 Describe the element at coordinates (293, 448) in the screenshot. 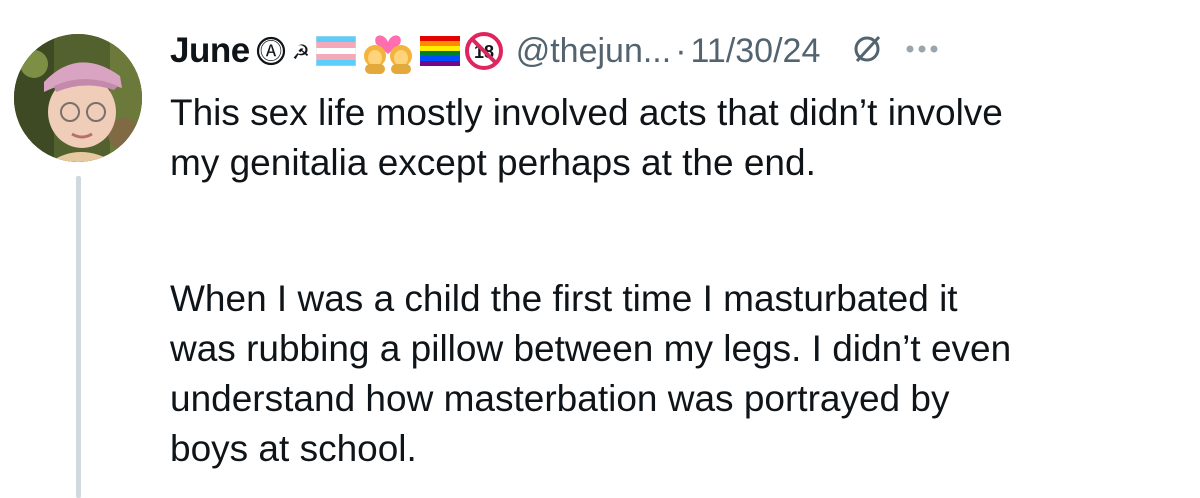

I see `text-line: boys at school.` at that location.